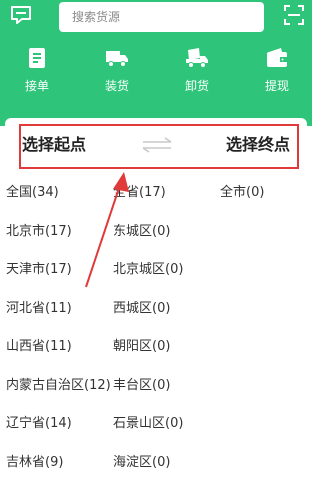 Image resolution: width=320 pixels, height=483 pixels. What do you see at coordinates (36, 86) in the screenshot?
I see `nav-label-accept-order: 接单` at bounding box center [36, 86].